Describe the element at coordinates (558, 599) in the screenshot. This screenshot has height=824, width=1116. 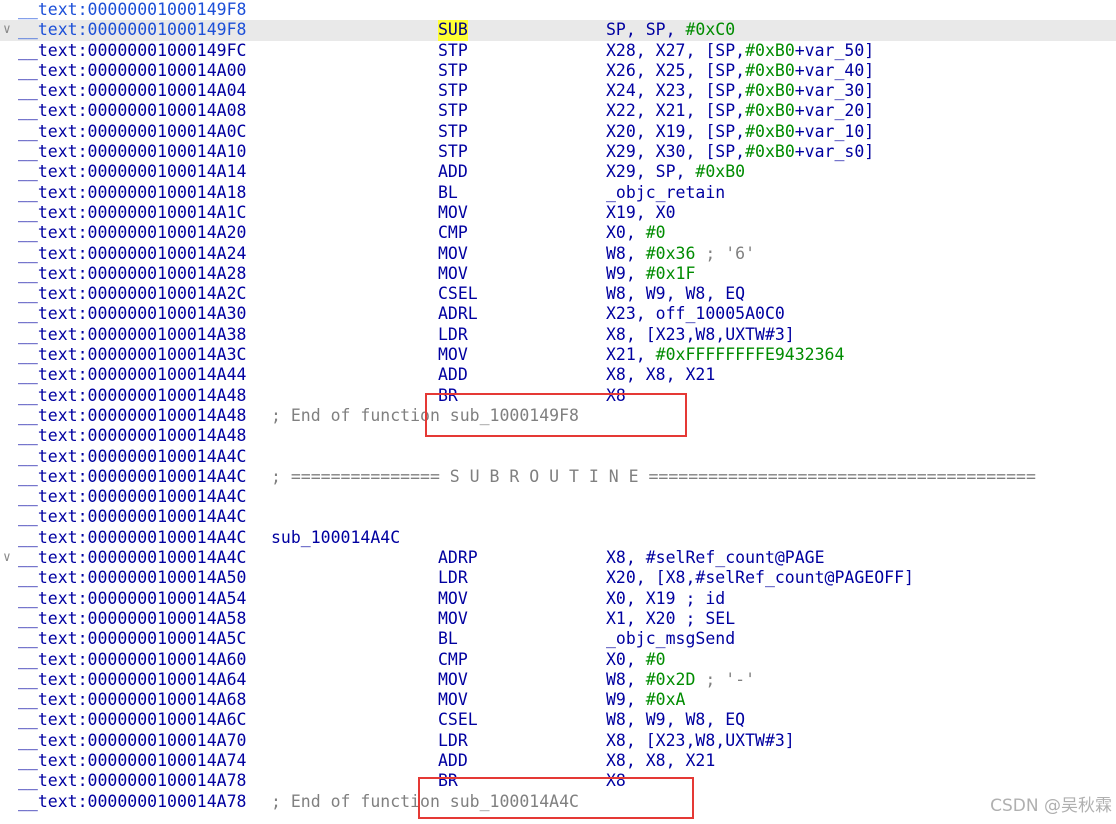
I see `listing-line: __text:0000000100014A54 MOV X0, X19 ; id` at that location.